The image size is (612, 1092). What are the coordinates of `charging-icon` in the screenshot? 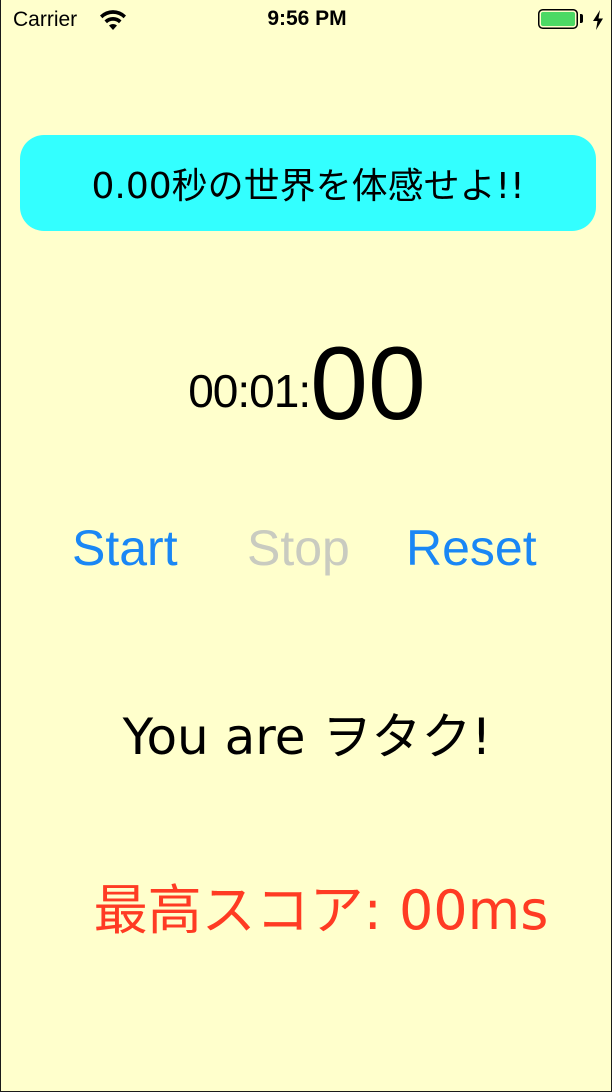 It's located at (598, 20).